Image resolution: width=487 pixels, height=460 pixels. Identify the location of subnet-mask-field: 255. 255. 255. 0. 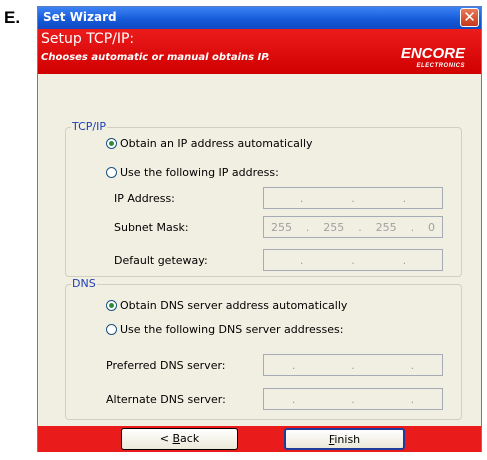
(353, 227).